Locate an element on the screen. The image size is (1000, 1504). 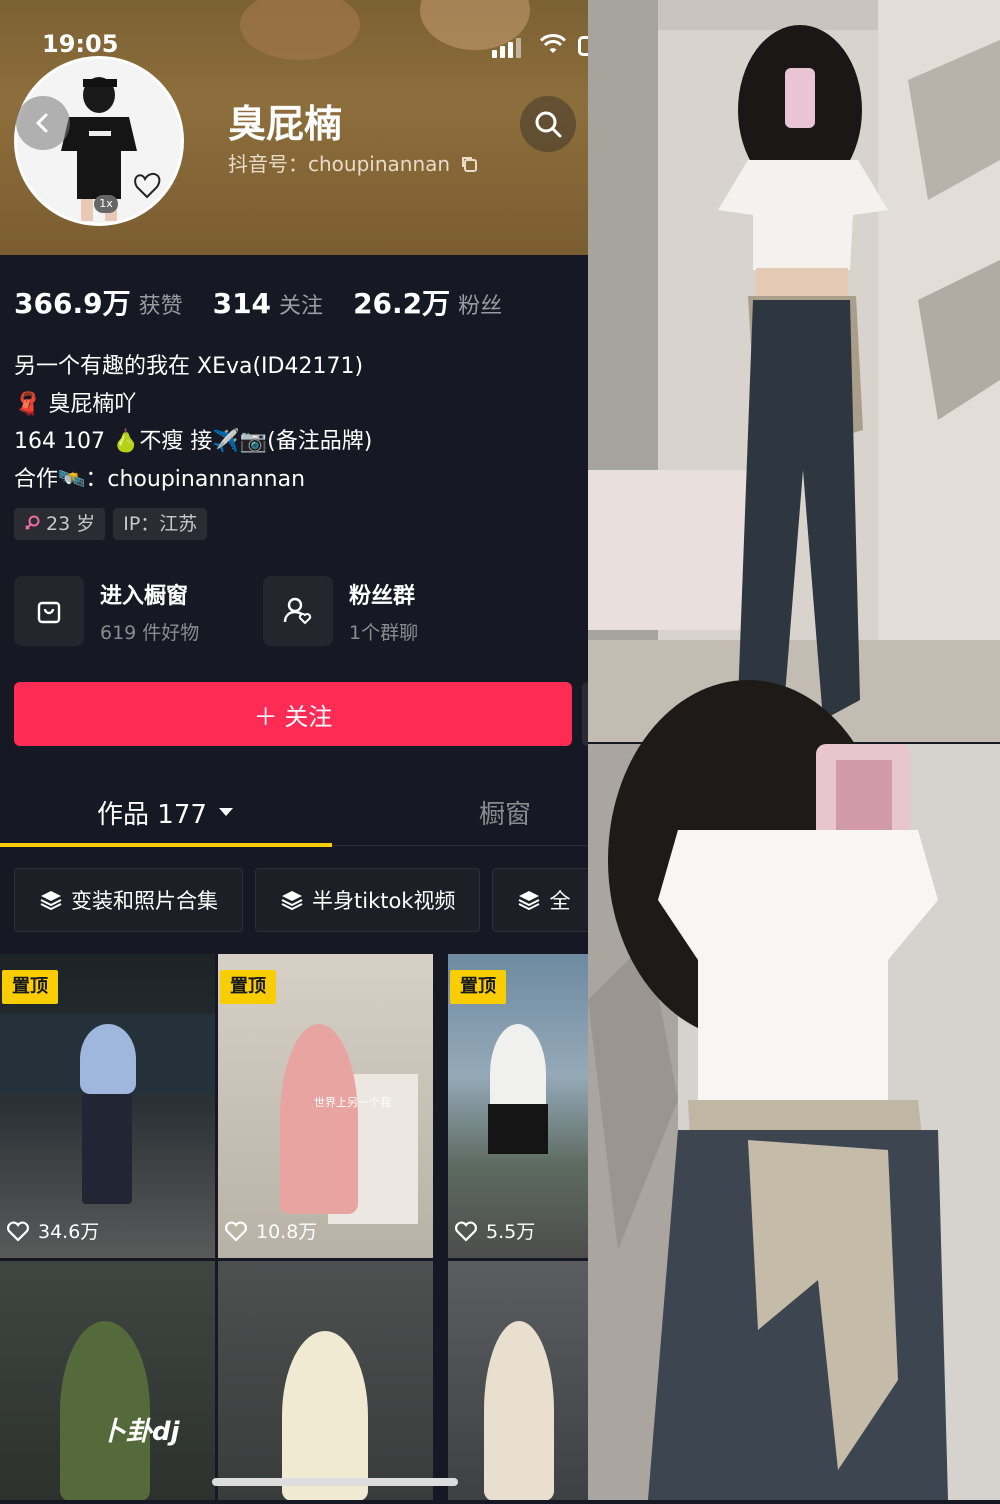
search-icon is located at coordinates (548, 124).